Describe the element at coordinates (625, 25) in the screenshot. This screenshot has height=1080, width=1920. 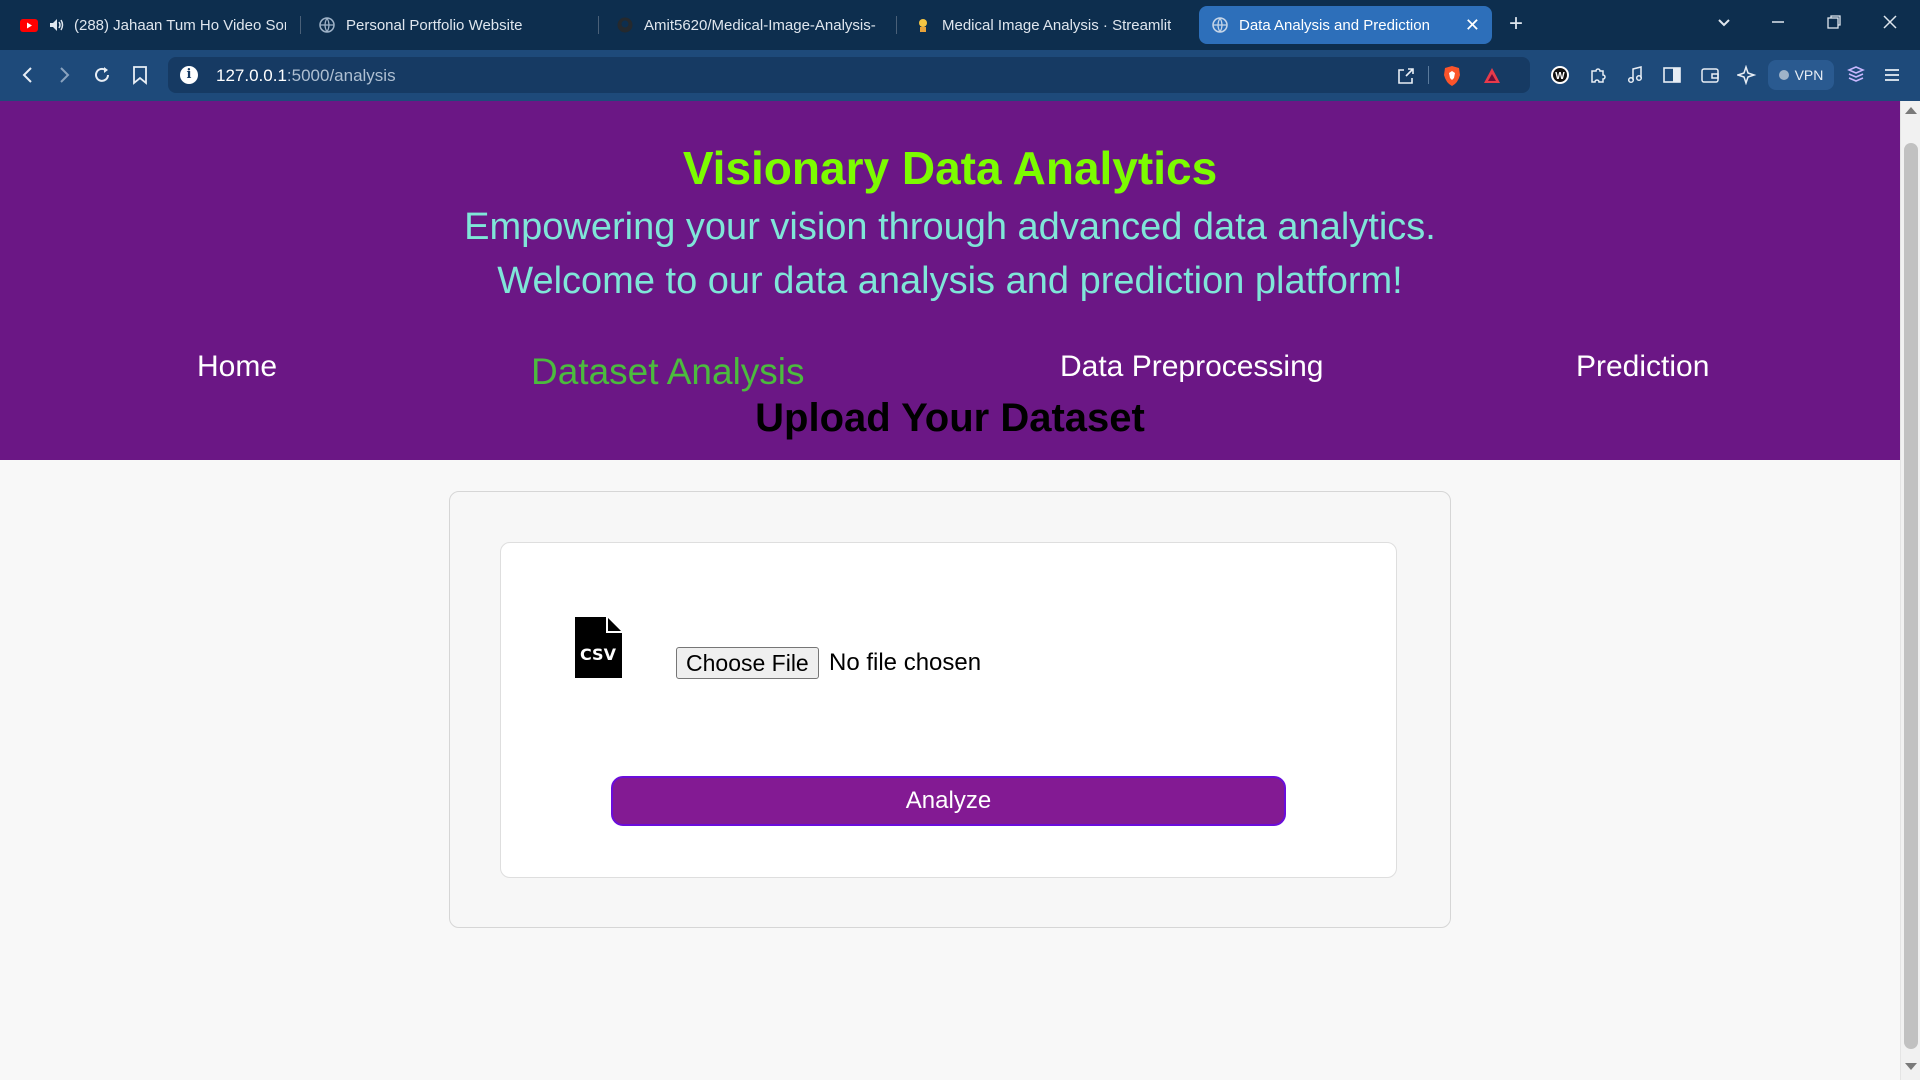
I see `github-icon` at that location.